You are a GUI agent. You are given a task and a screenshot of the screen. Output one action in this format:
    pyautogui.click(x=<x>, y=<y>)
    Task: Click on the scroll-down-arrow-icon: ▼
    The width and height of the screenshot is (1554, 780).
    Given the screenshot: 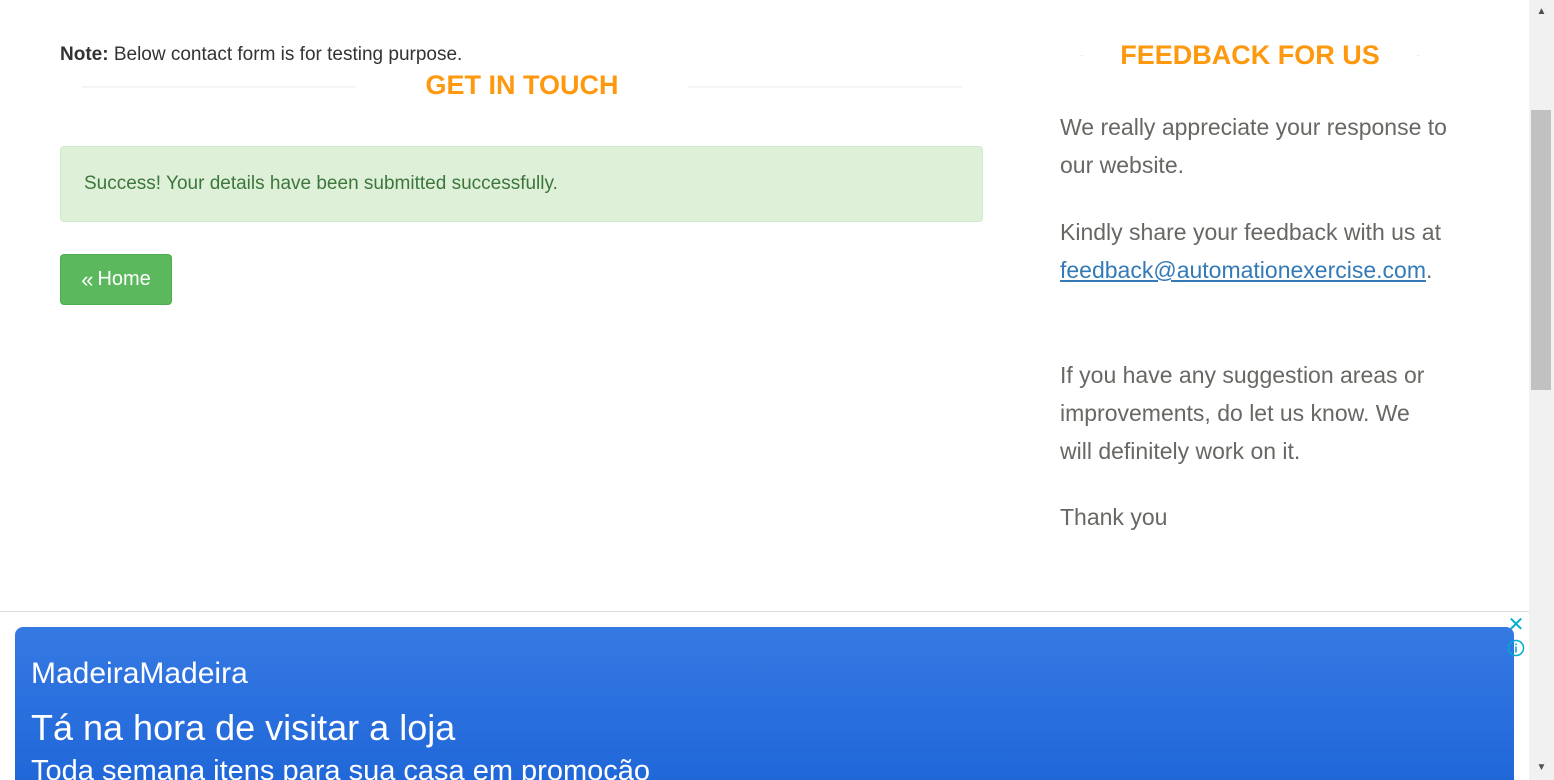 What is the action you would take?
    pyautogui.click(x=1541, y=768)
    